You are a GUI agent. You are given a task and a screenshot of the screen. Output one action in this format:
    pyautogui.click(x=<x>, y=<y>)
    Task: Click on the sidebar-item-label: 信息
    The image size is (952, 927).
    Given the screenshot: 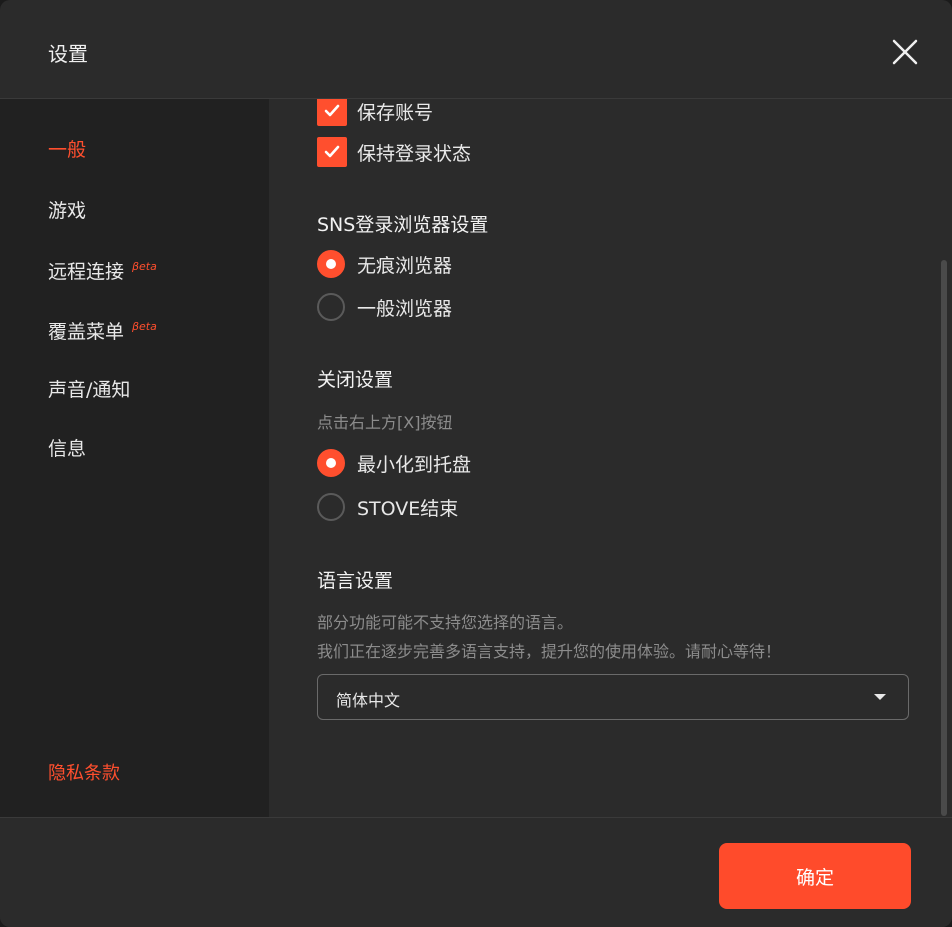 What is the action you would take?
    pyautogui.click(x=67, y=449)
    